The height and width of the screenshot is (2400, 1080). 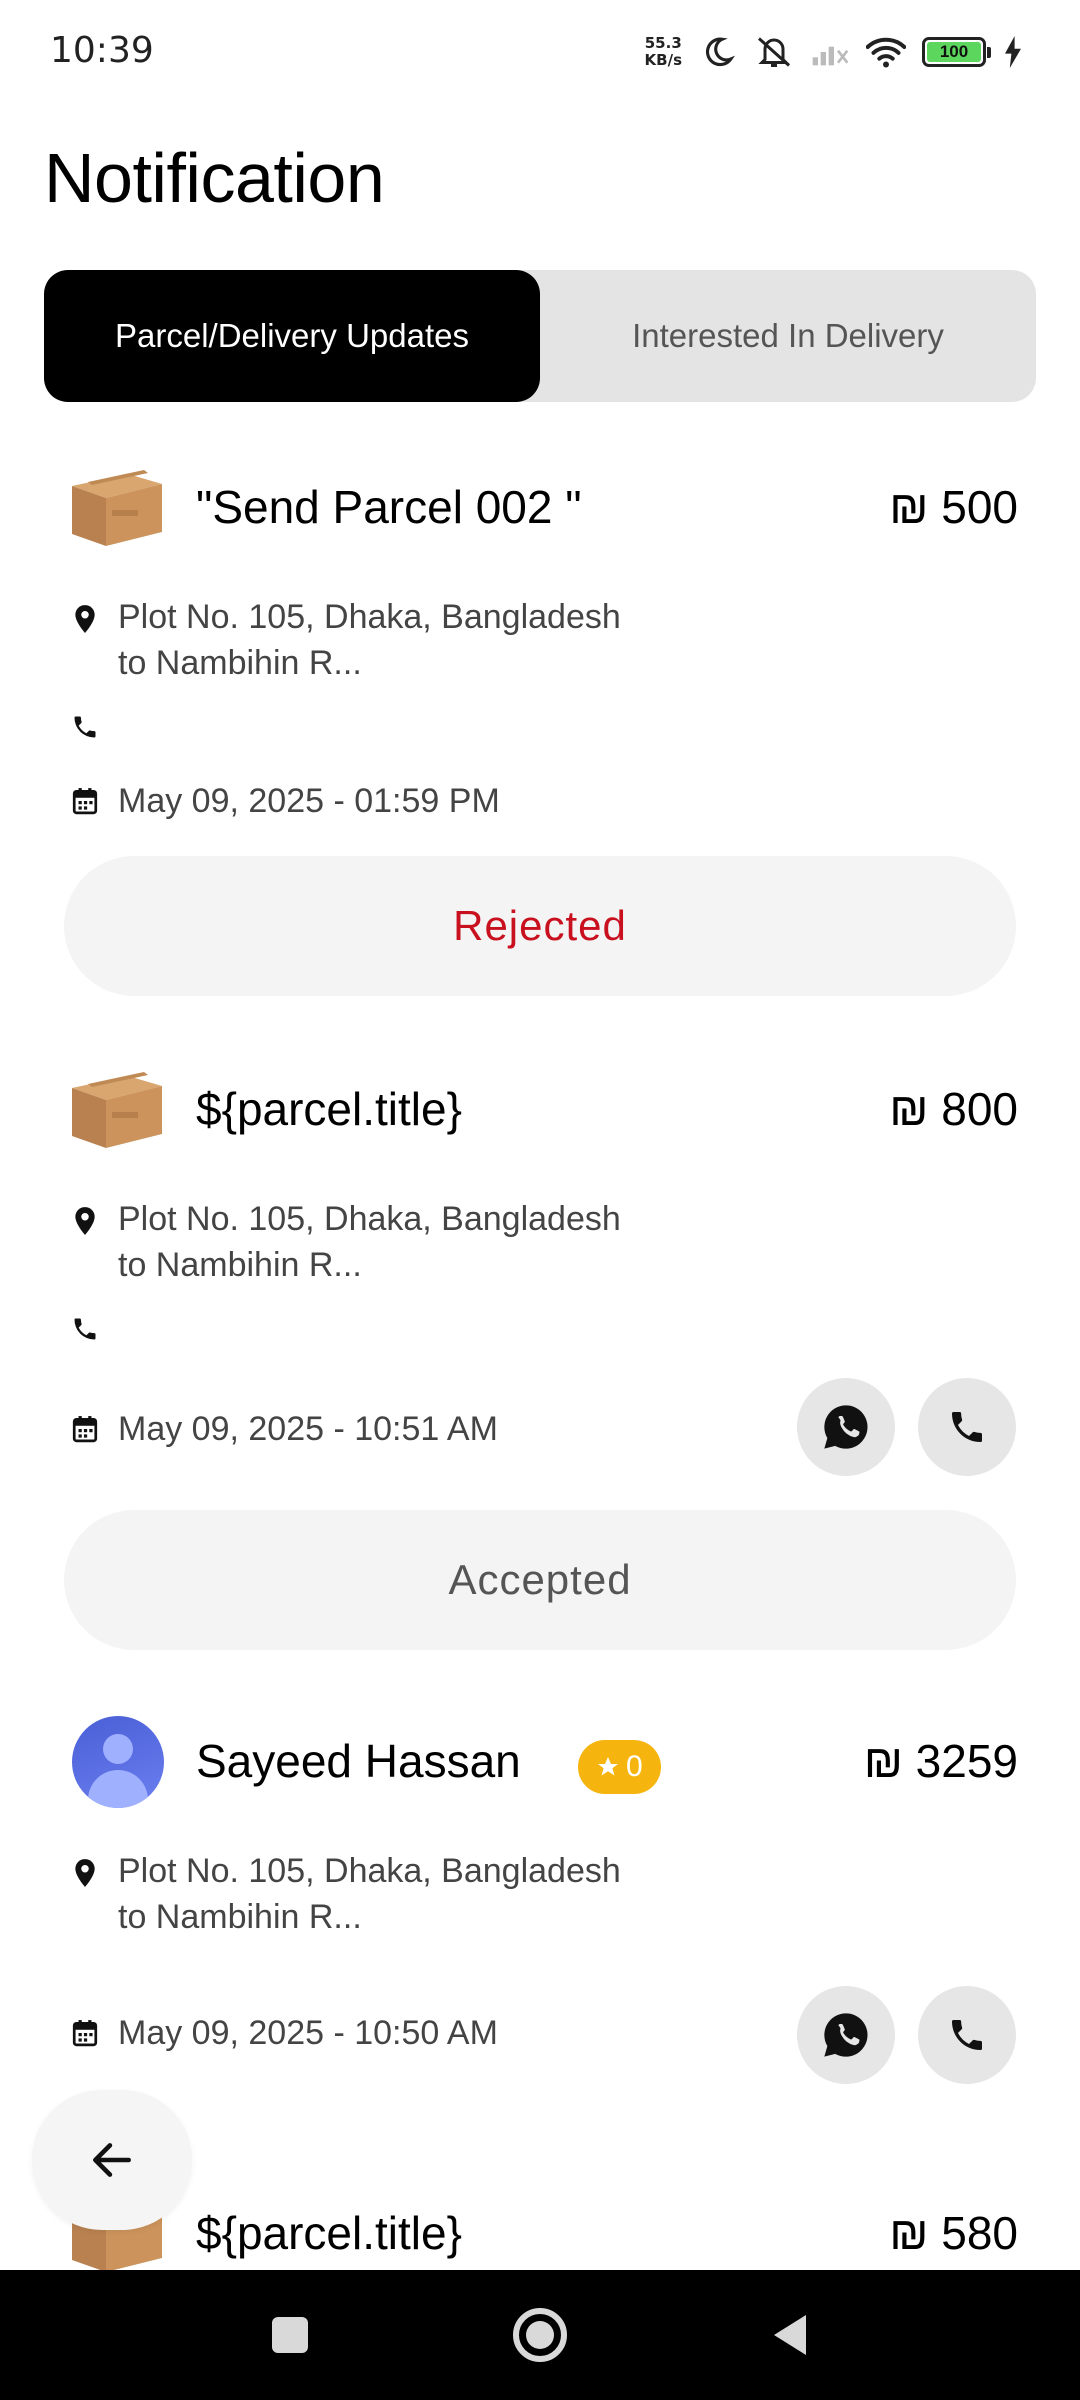 I want to click on net-speed-value: 55.3, so click(x=663, y=43).